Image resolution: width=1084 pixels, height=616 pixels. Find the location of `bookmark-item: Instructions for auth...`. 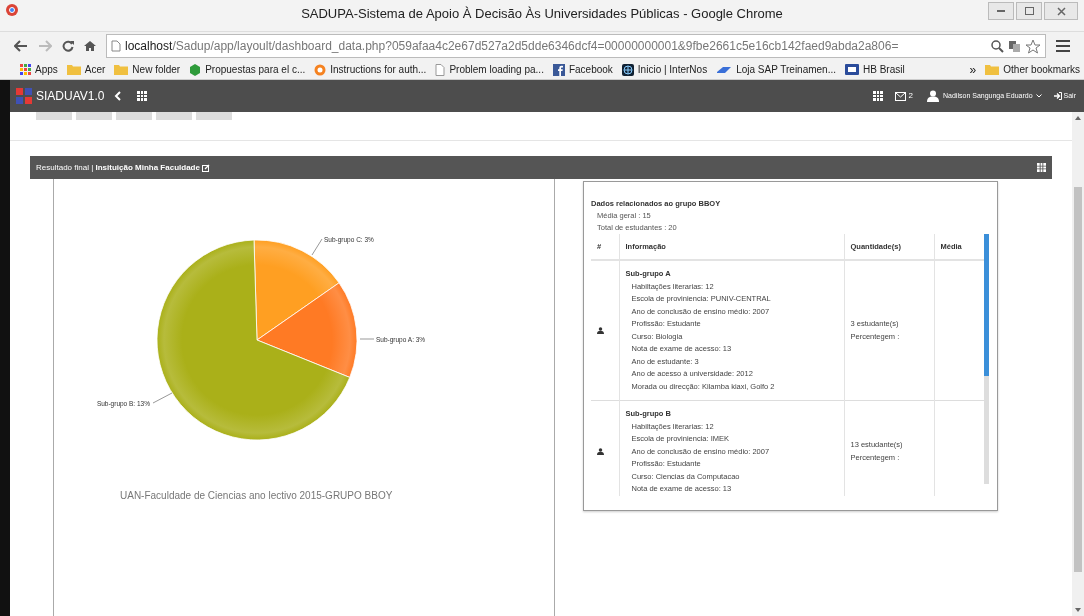

bookmark-item: Instructions for auth... is located at coordinates (370, 69).